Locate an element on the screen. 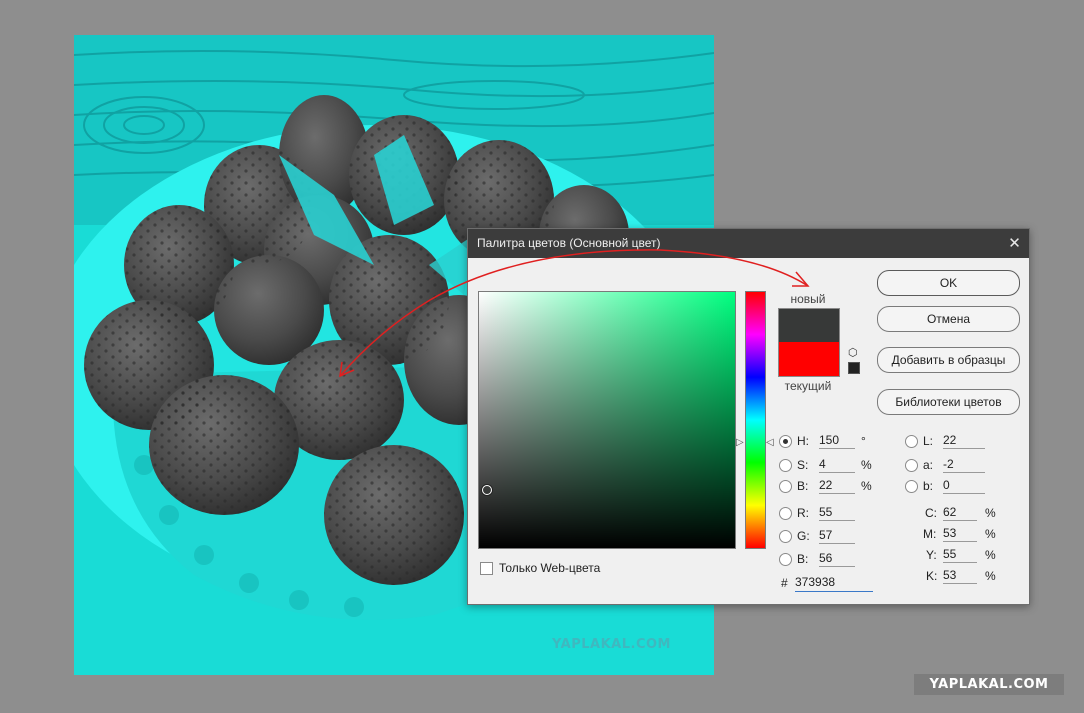 The height and width of the screenshot is (713, 1084). brightness-row: B: 22 % is located at coordinates (834, 487).